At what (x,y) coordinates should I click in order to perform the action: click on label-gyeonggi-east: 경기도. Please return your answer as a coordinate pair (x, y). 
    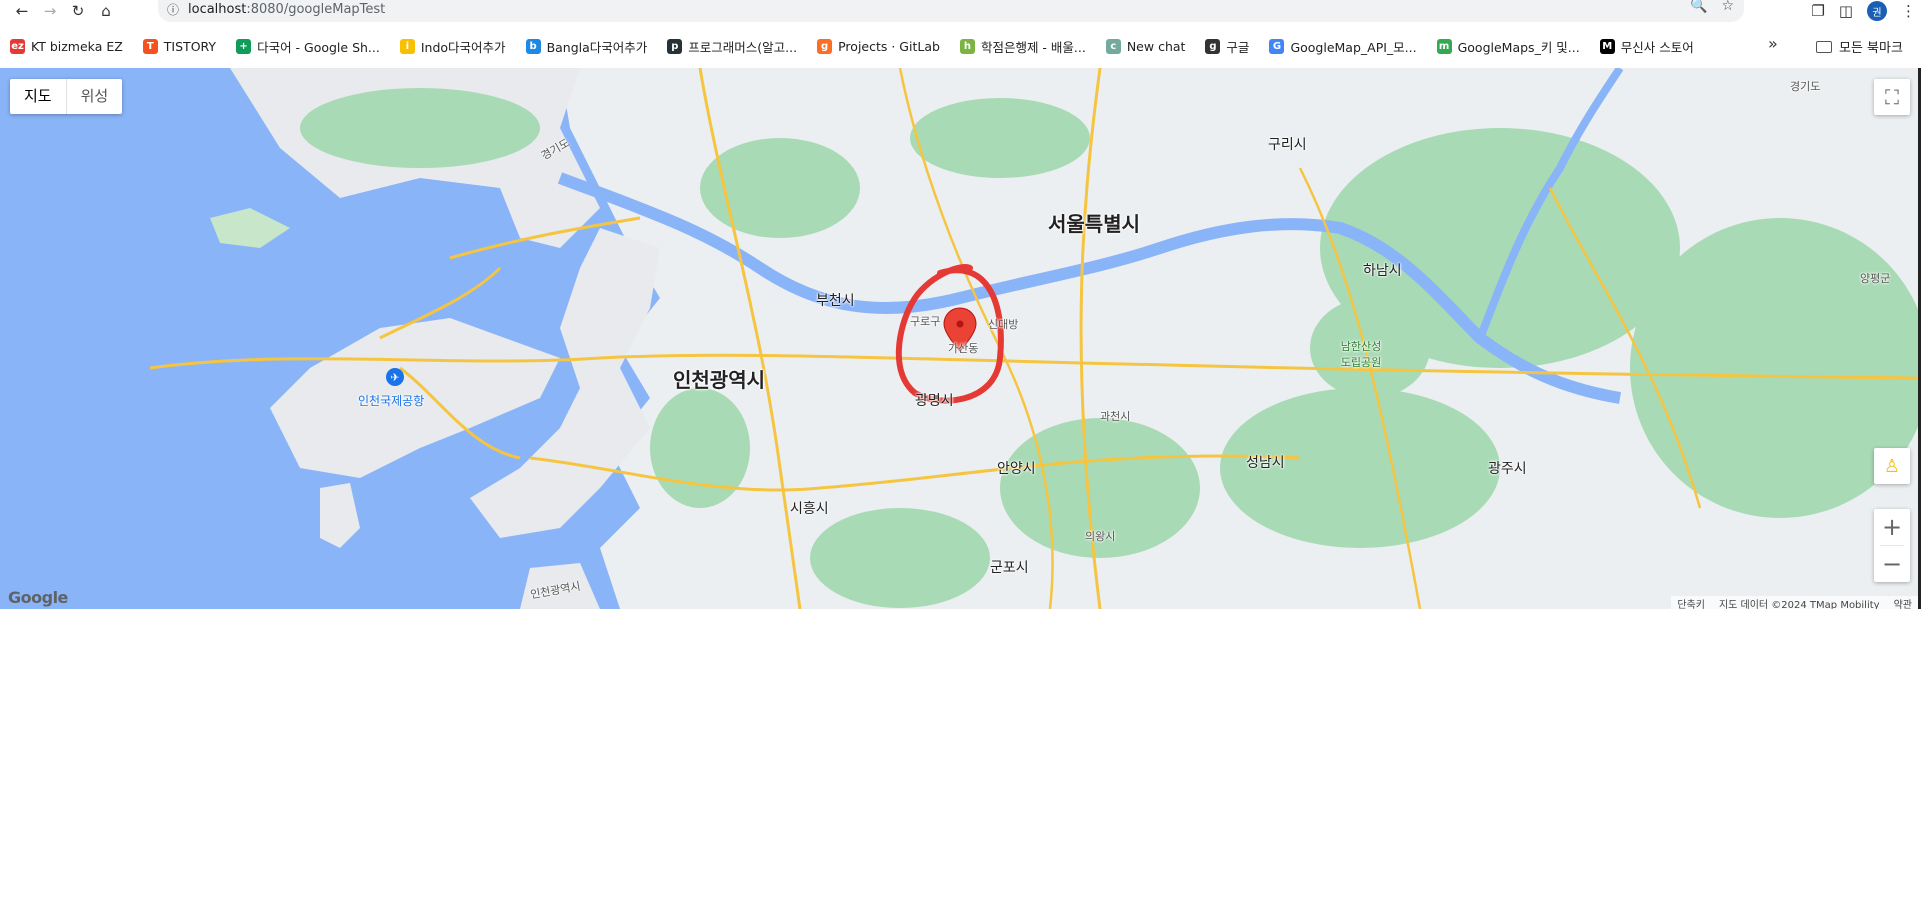
    Looking at the image, I should click on (1805, 86).